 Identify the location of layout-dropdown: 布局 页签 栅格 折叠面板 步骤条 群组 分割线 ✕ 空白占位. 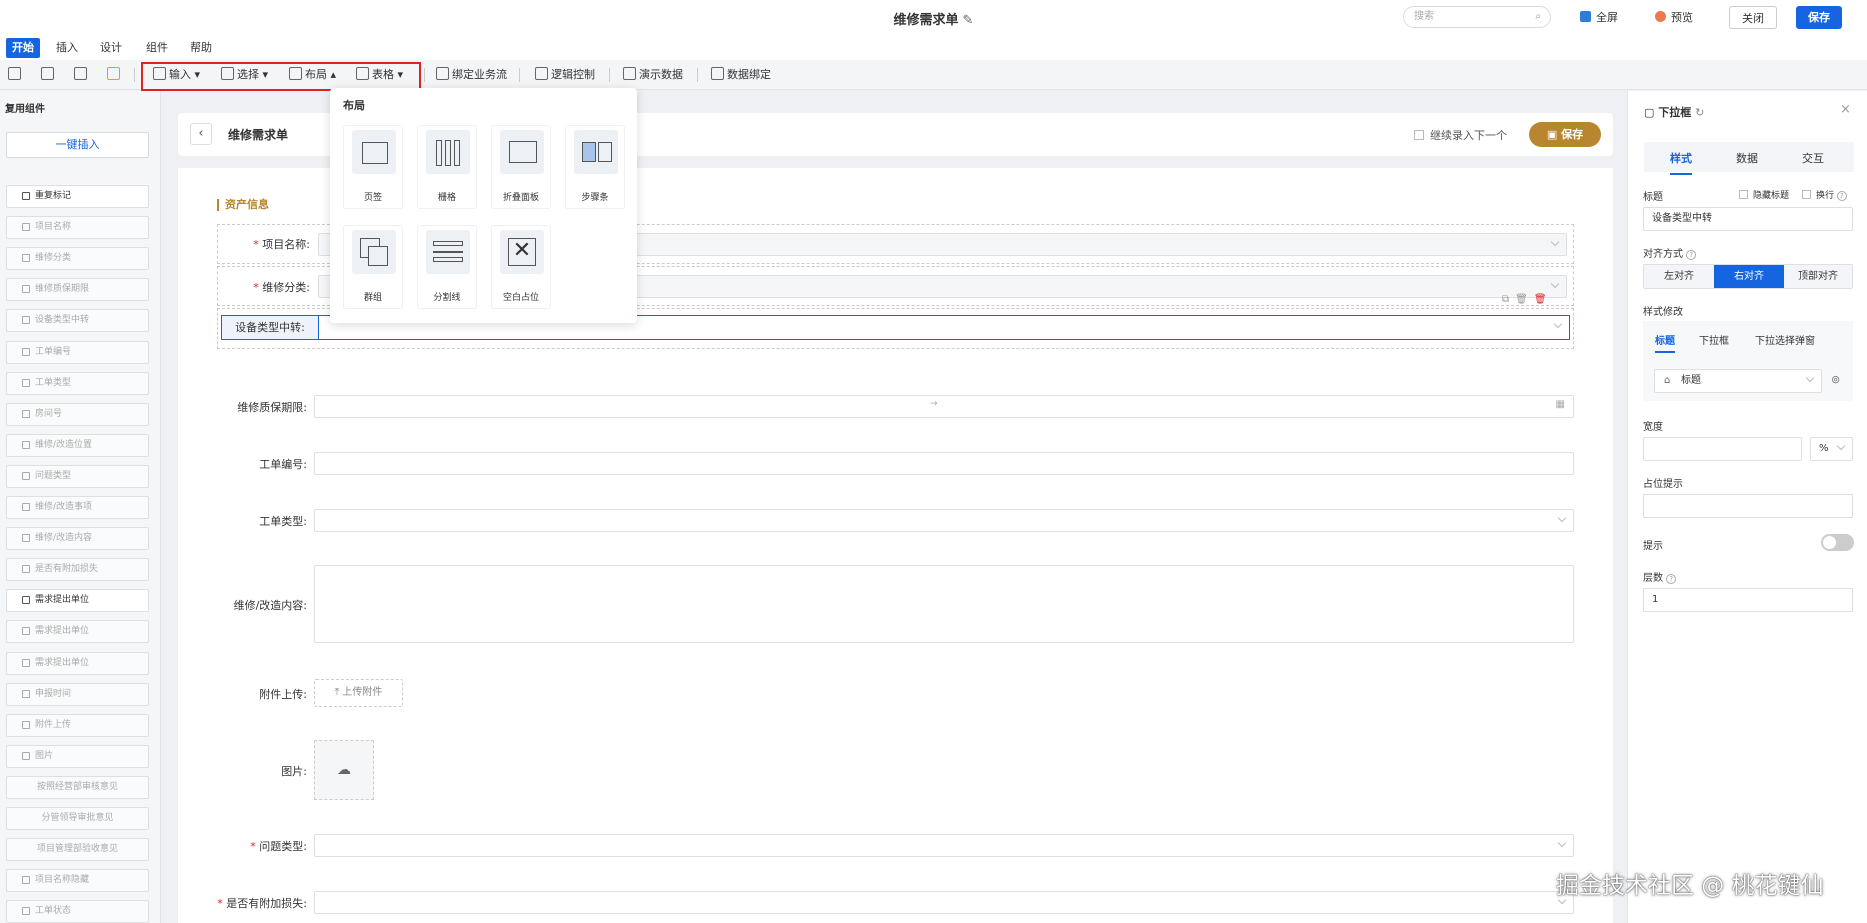
(483, 205).